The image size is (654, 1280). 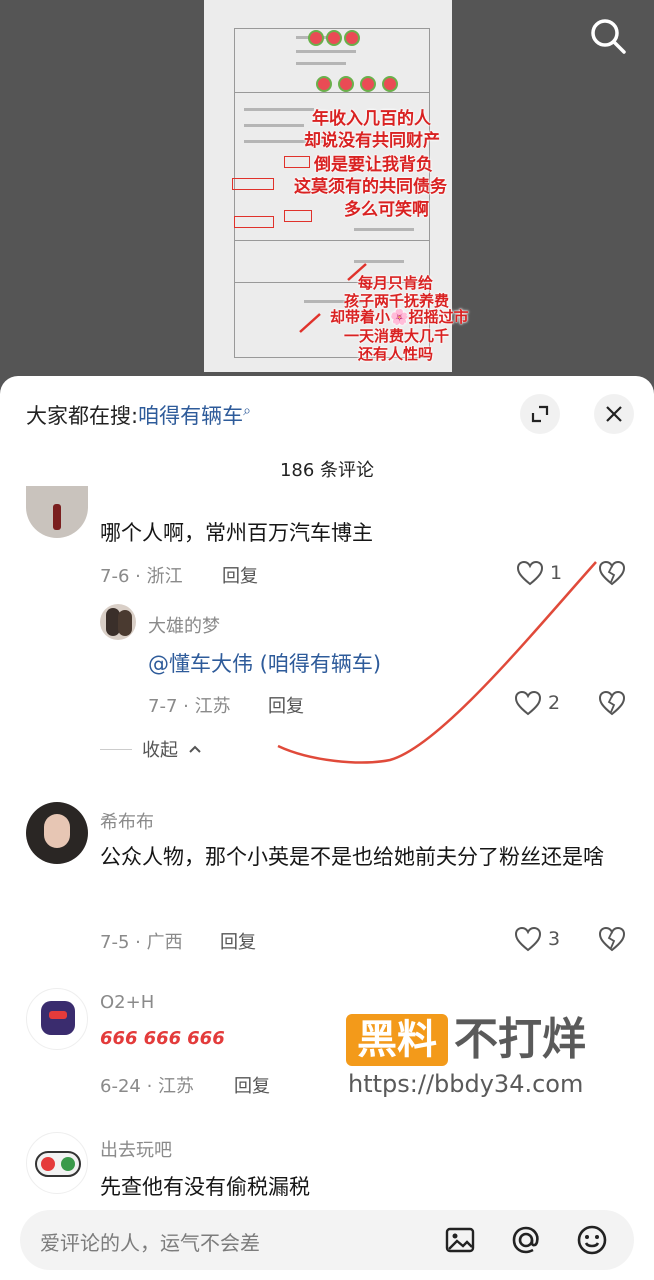 I want to click on comment-count: 186 条评论, so click(x=327, y=470).